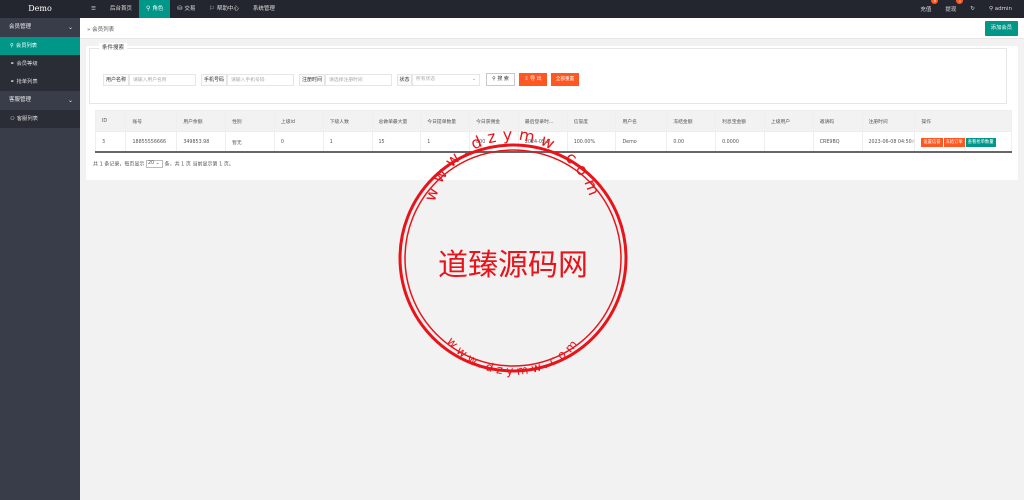 The height and width of the screenshot is (500, 1024). What do you see at coordinates (503, 79) in the screenshot?
I see `search-button-label: 搜 索` at bounding box center [503, 79].